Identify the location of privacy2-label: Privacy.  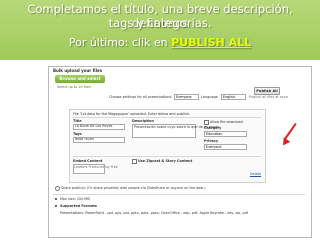
(211, 141).